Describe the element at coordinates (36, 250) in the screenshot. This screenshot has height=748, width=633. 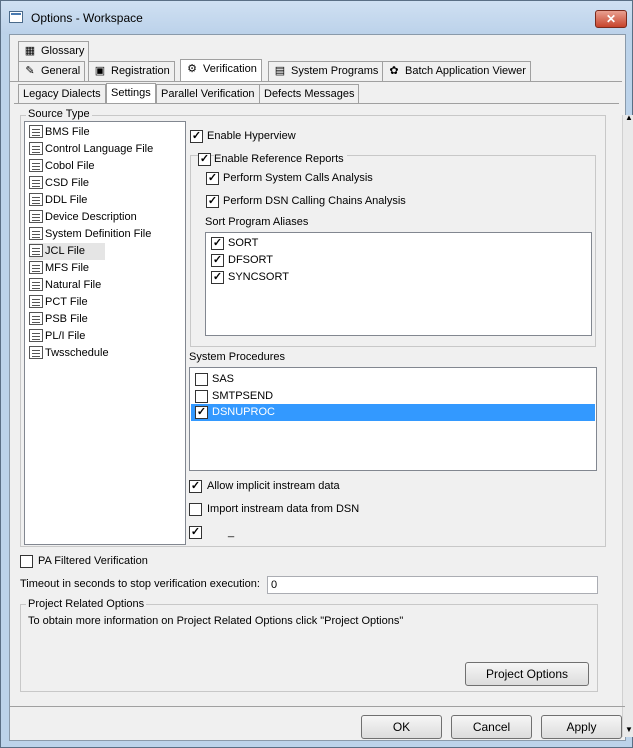
I see `jcl-file-icon` at that location.